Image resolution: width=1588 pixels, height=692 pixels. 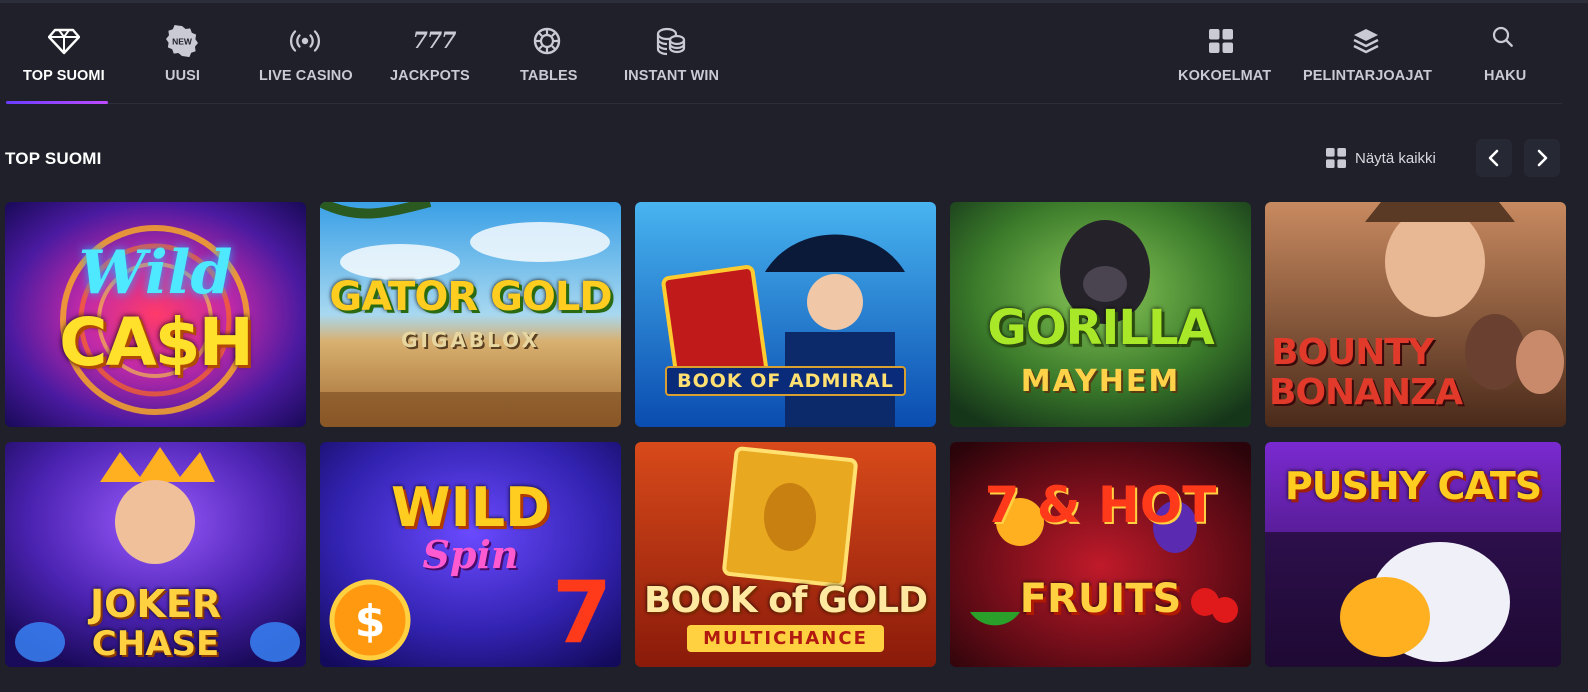 What do you see at coordinates (305, 41) in the screenshot?
I see `broadcast-icon` at bounding box center [305, 41].